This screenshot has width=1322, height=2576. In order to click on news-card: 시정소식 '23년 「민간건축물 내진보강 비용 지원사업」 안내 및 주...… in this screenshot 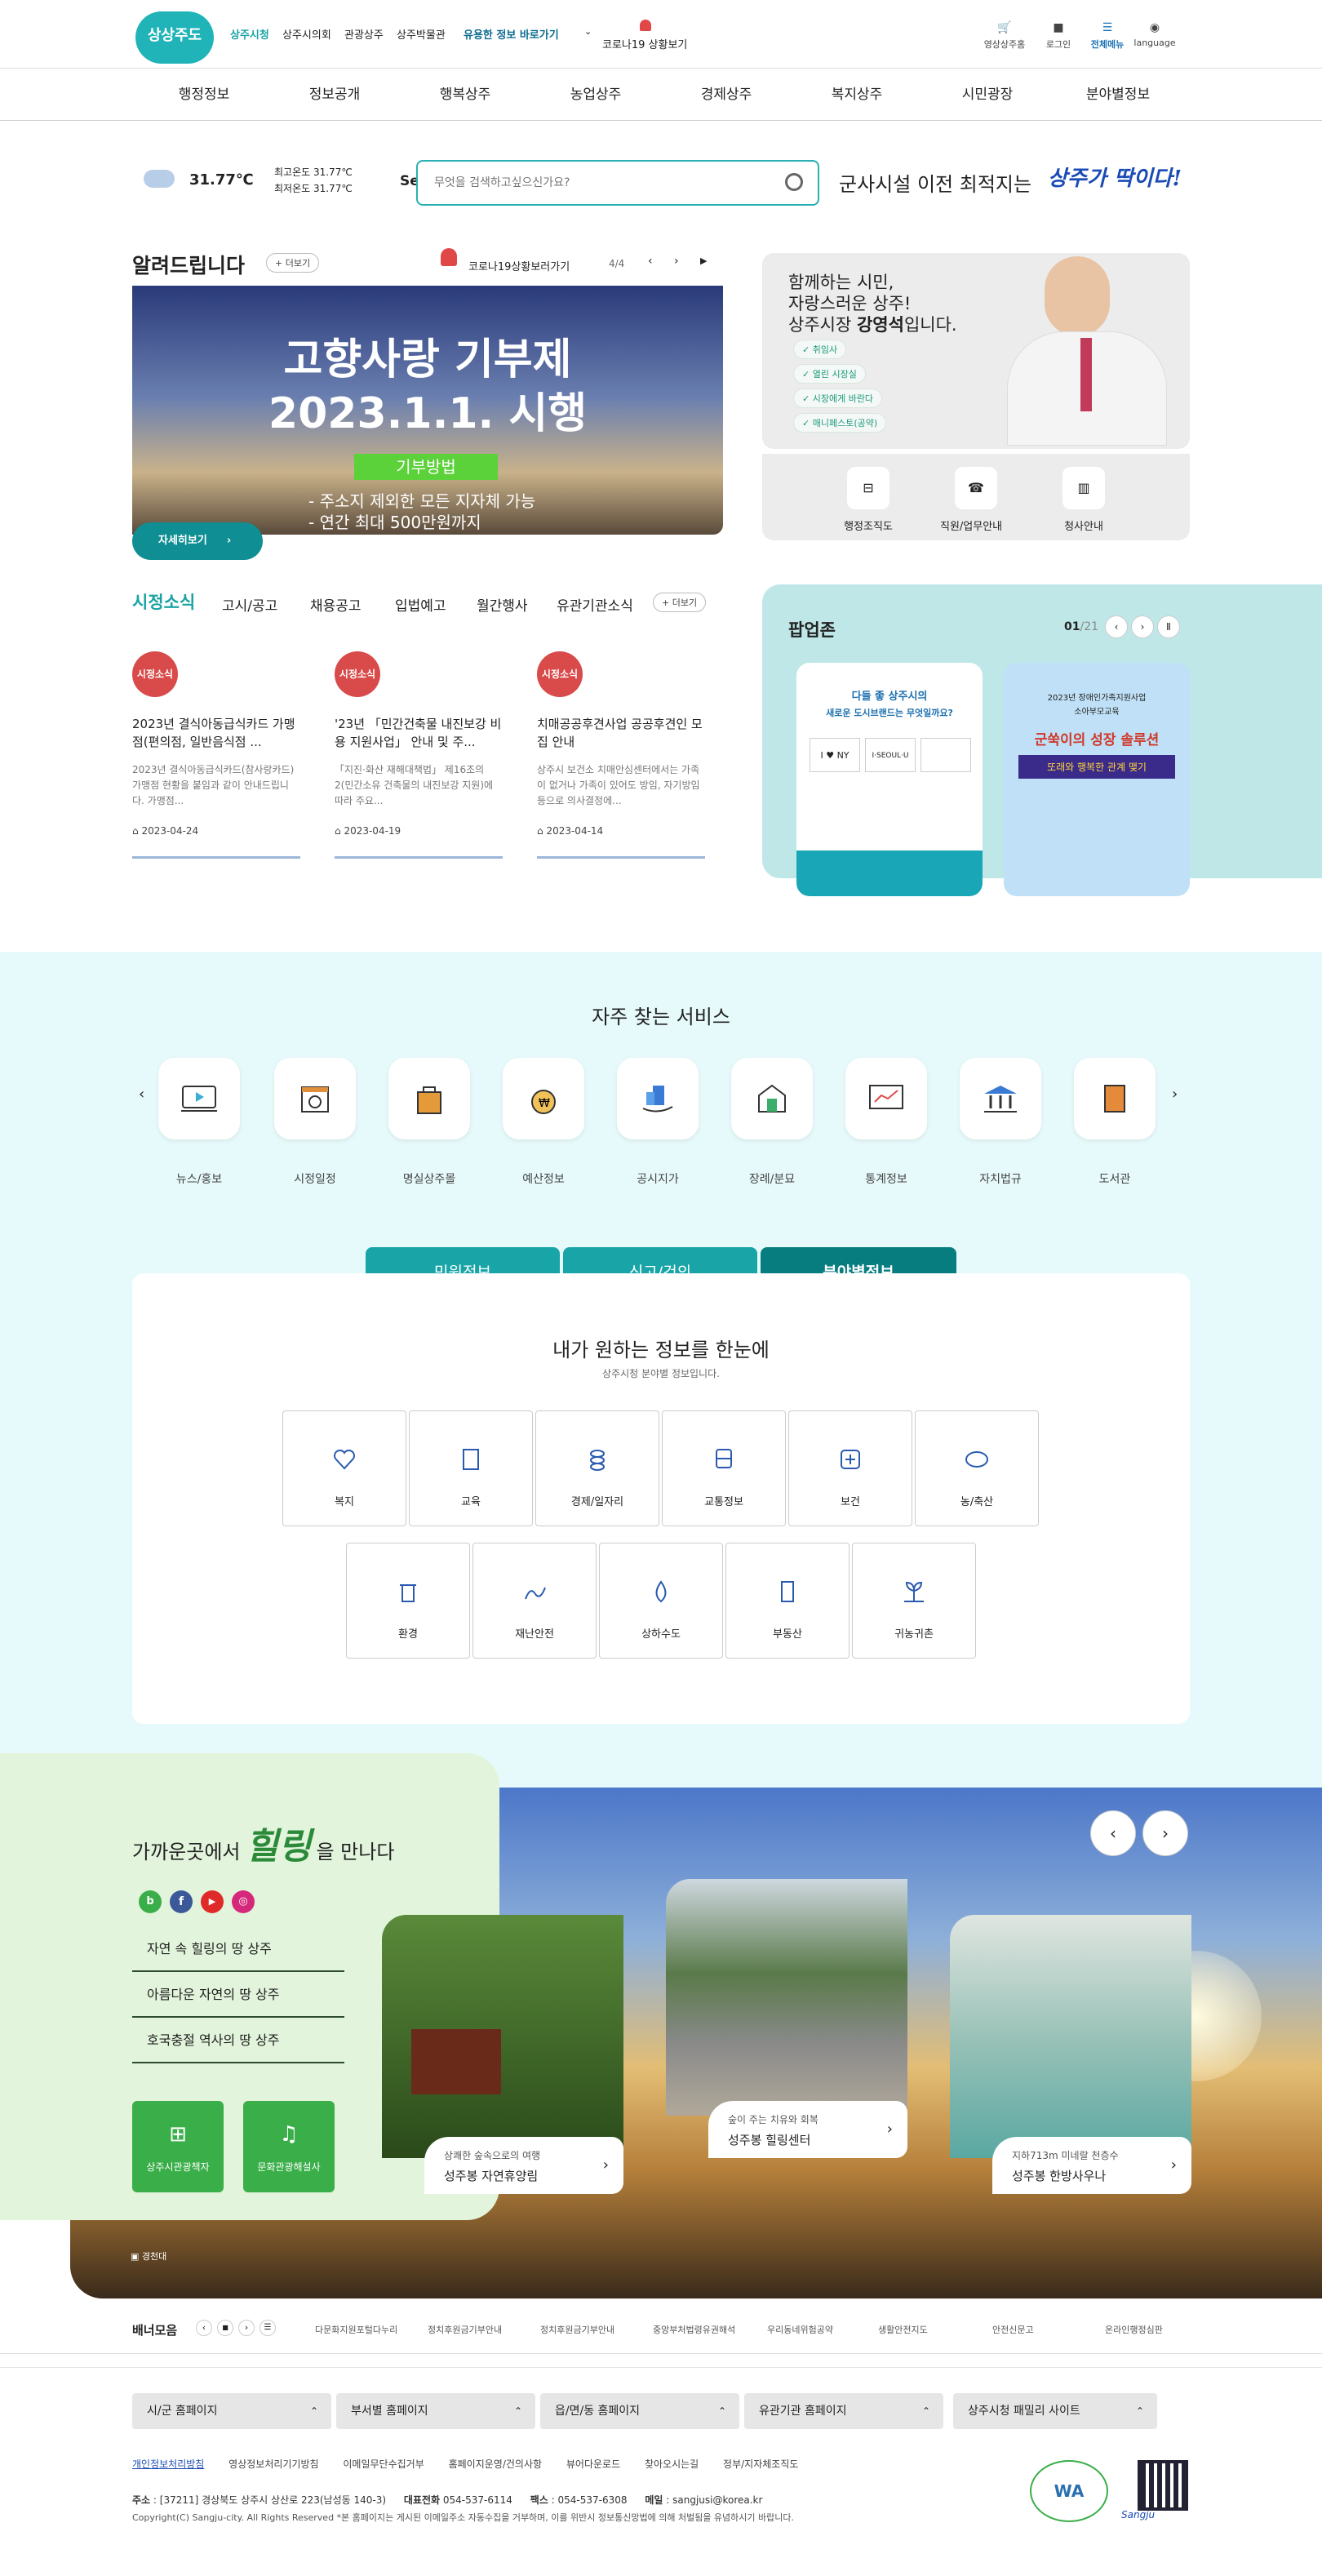, I will do `click(419, 755)`.